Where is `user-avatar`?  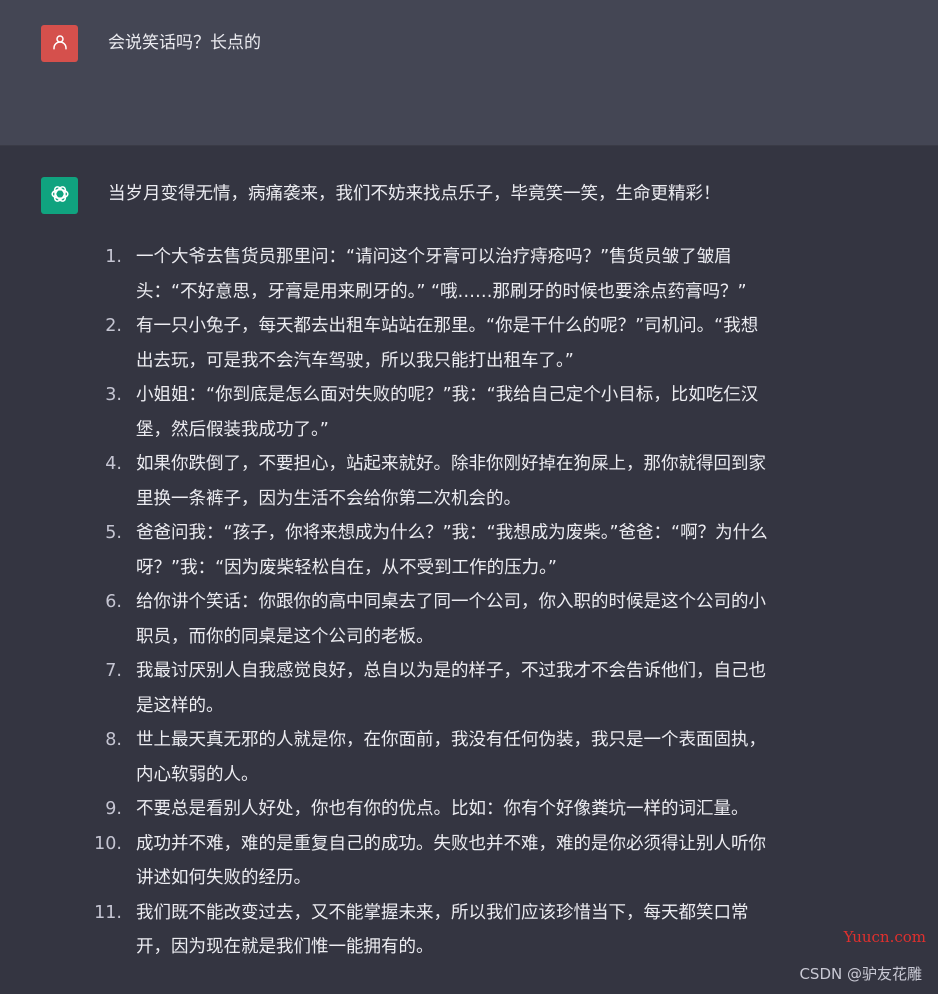 user-avatar is located at coordinates (59, 43).